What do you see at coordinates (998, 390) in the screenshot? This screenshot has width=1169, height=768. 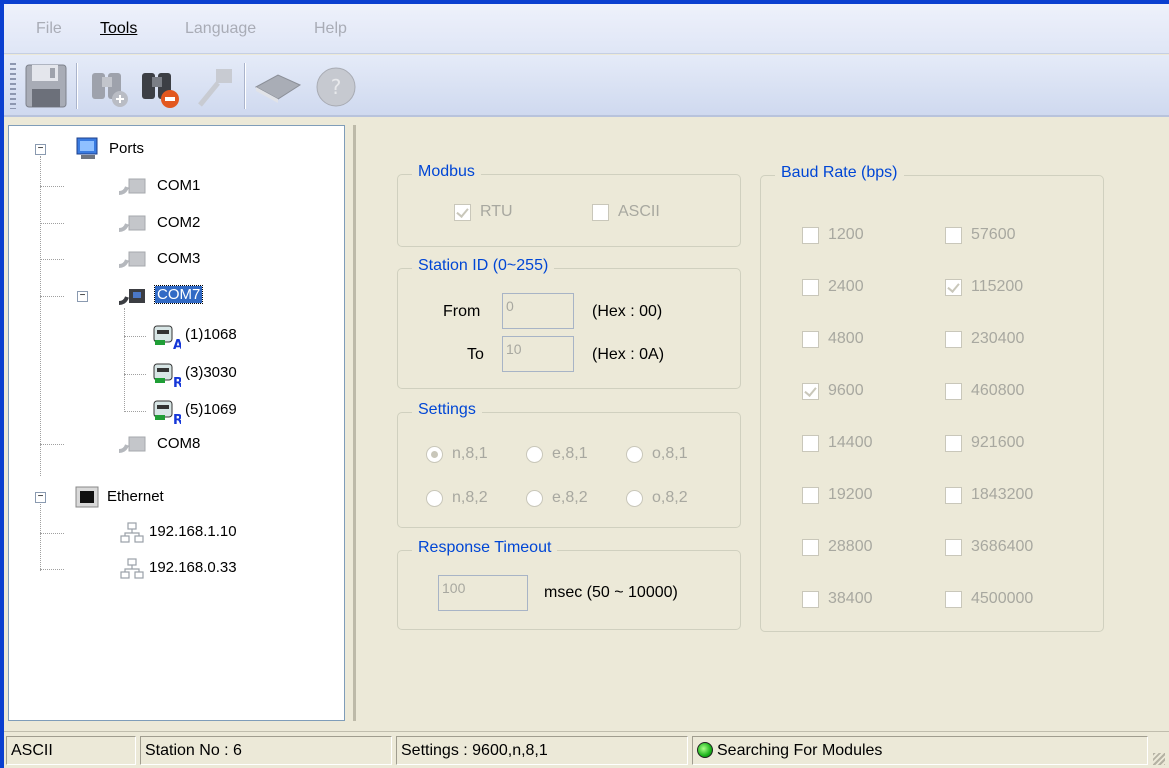 I see `baud-460800-label: 460800` at bounding box center [998, 390].